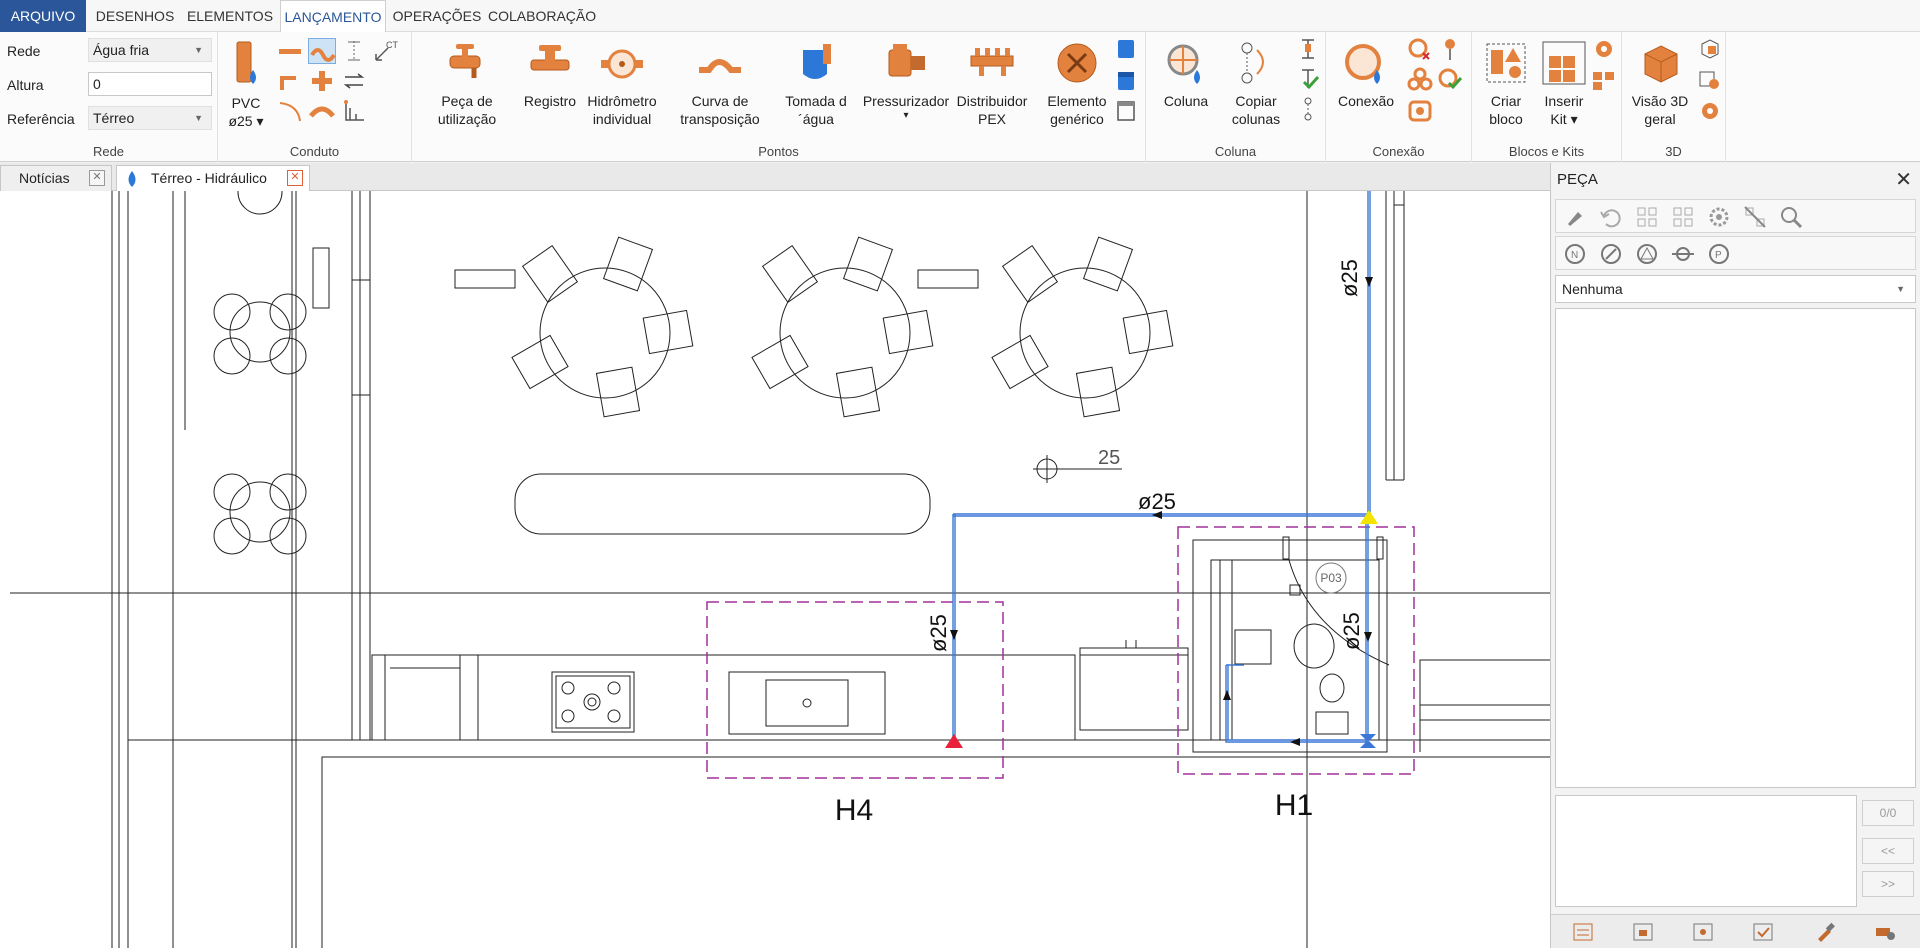 Image resolution: width=1920 pixels, height=948 pixels. What do you see at coordinates (290, 51) in the screenshot?
I see `straight-pipe-icon` at bounding box center [290, 51].